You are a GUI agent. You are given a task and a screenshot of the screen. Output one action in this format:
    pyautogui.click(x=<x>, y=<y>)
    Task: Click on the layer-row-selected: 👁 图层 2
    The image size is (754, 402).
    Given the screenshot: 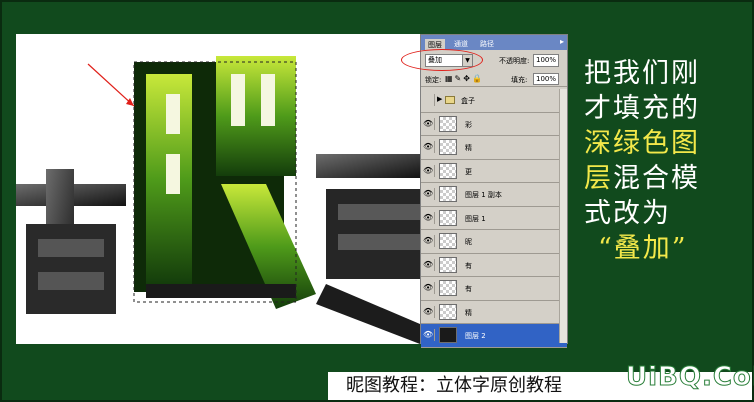 What is the action you would take?
    pyautogui.click(x=494, y=336)
    